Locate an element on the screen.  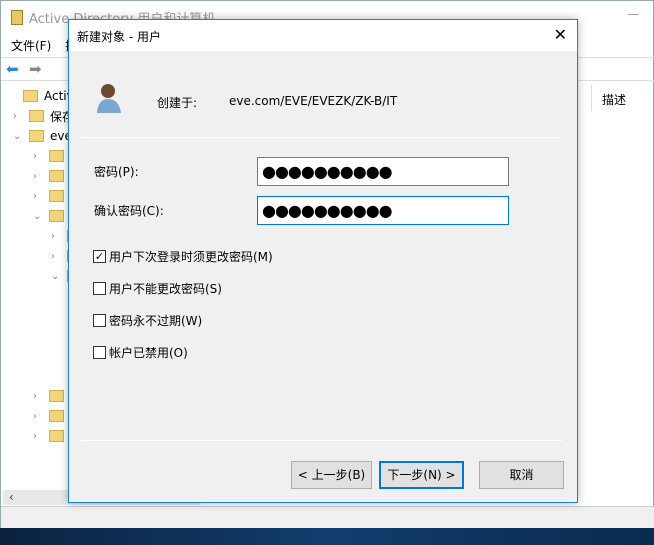
taskbar is located at coordinates (327, 536).